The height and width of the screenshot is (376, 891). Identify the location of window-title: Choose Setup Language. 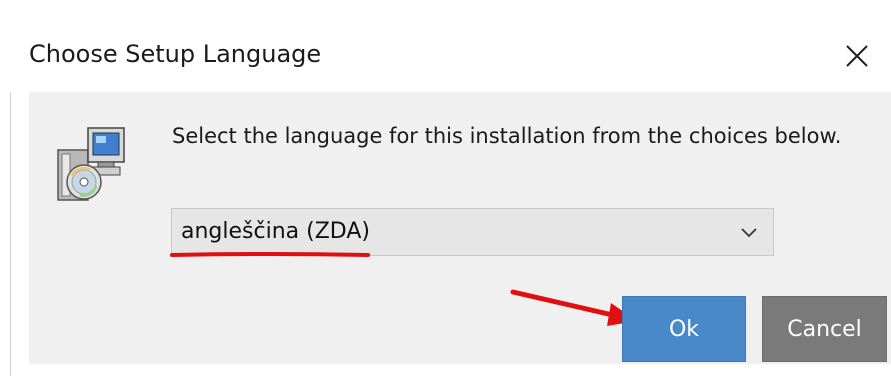
(175, 54).